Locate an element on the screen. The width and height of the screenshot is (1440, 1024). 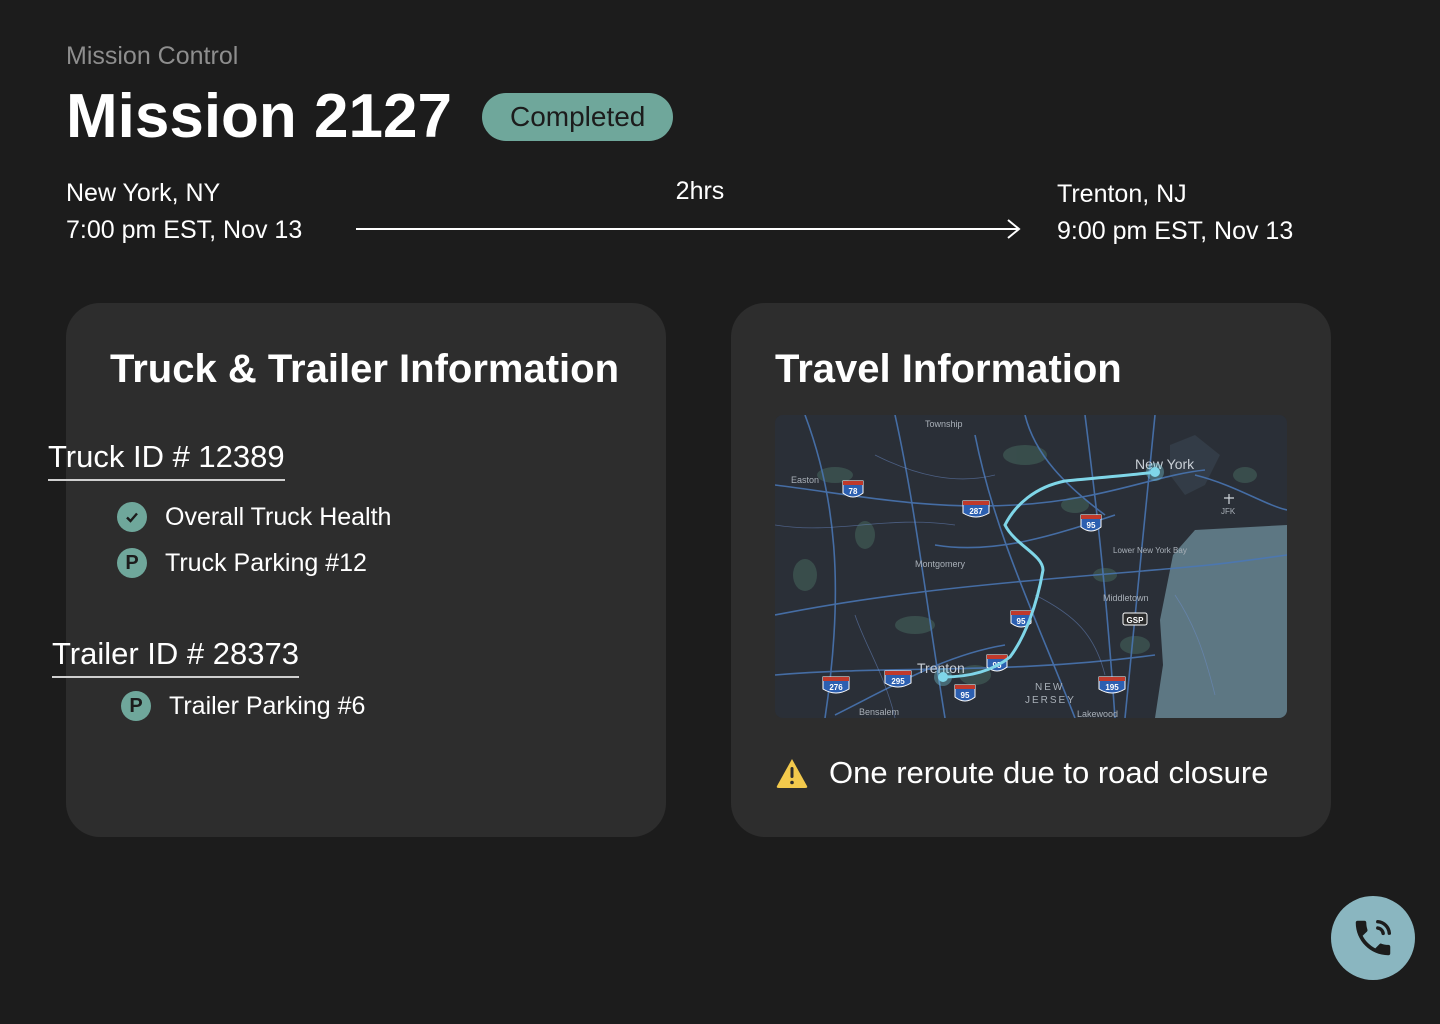
destination-city: Trenton, NJ is located at coordinates (1122, 194).